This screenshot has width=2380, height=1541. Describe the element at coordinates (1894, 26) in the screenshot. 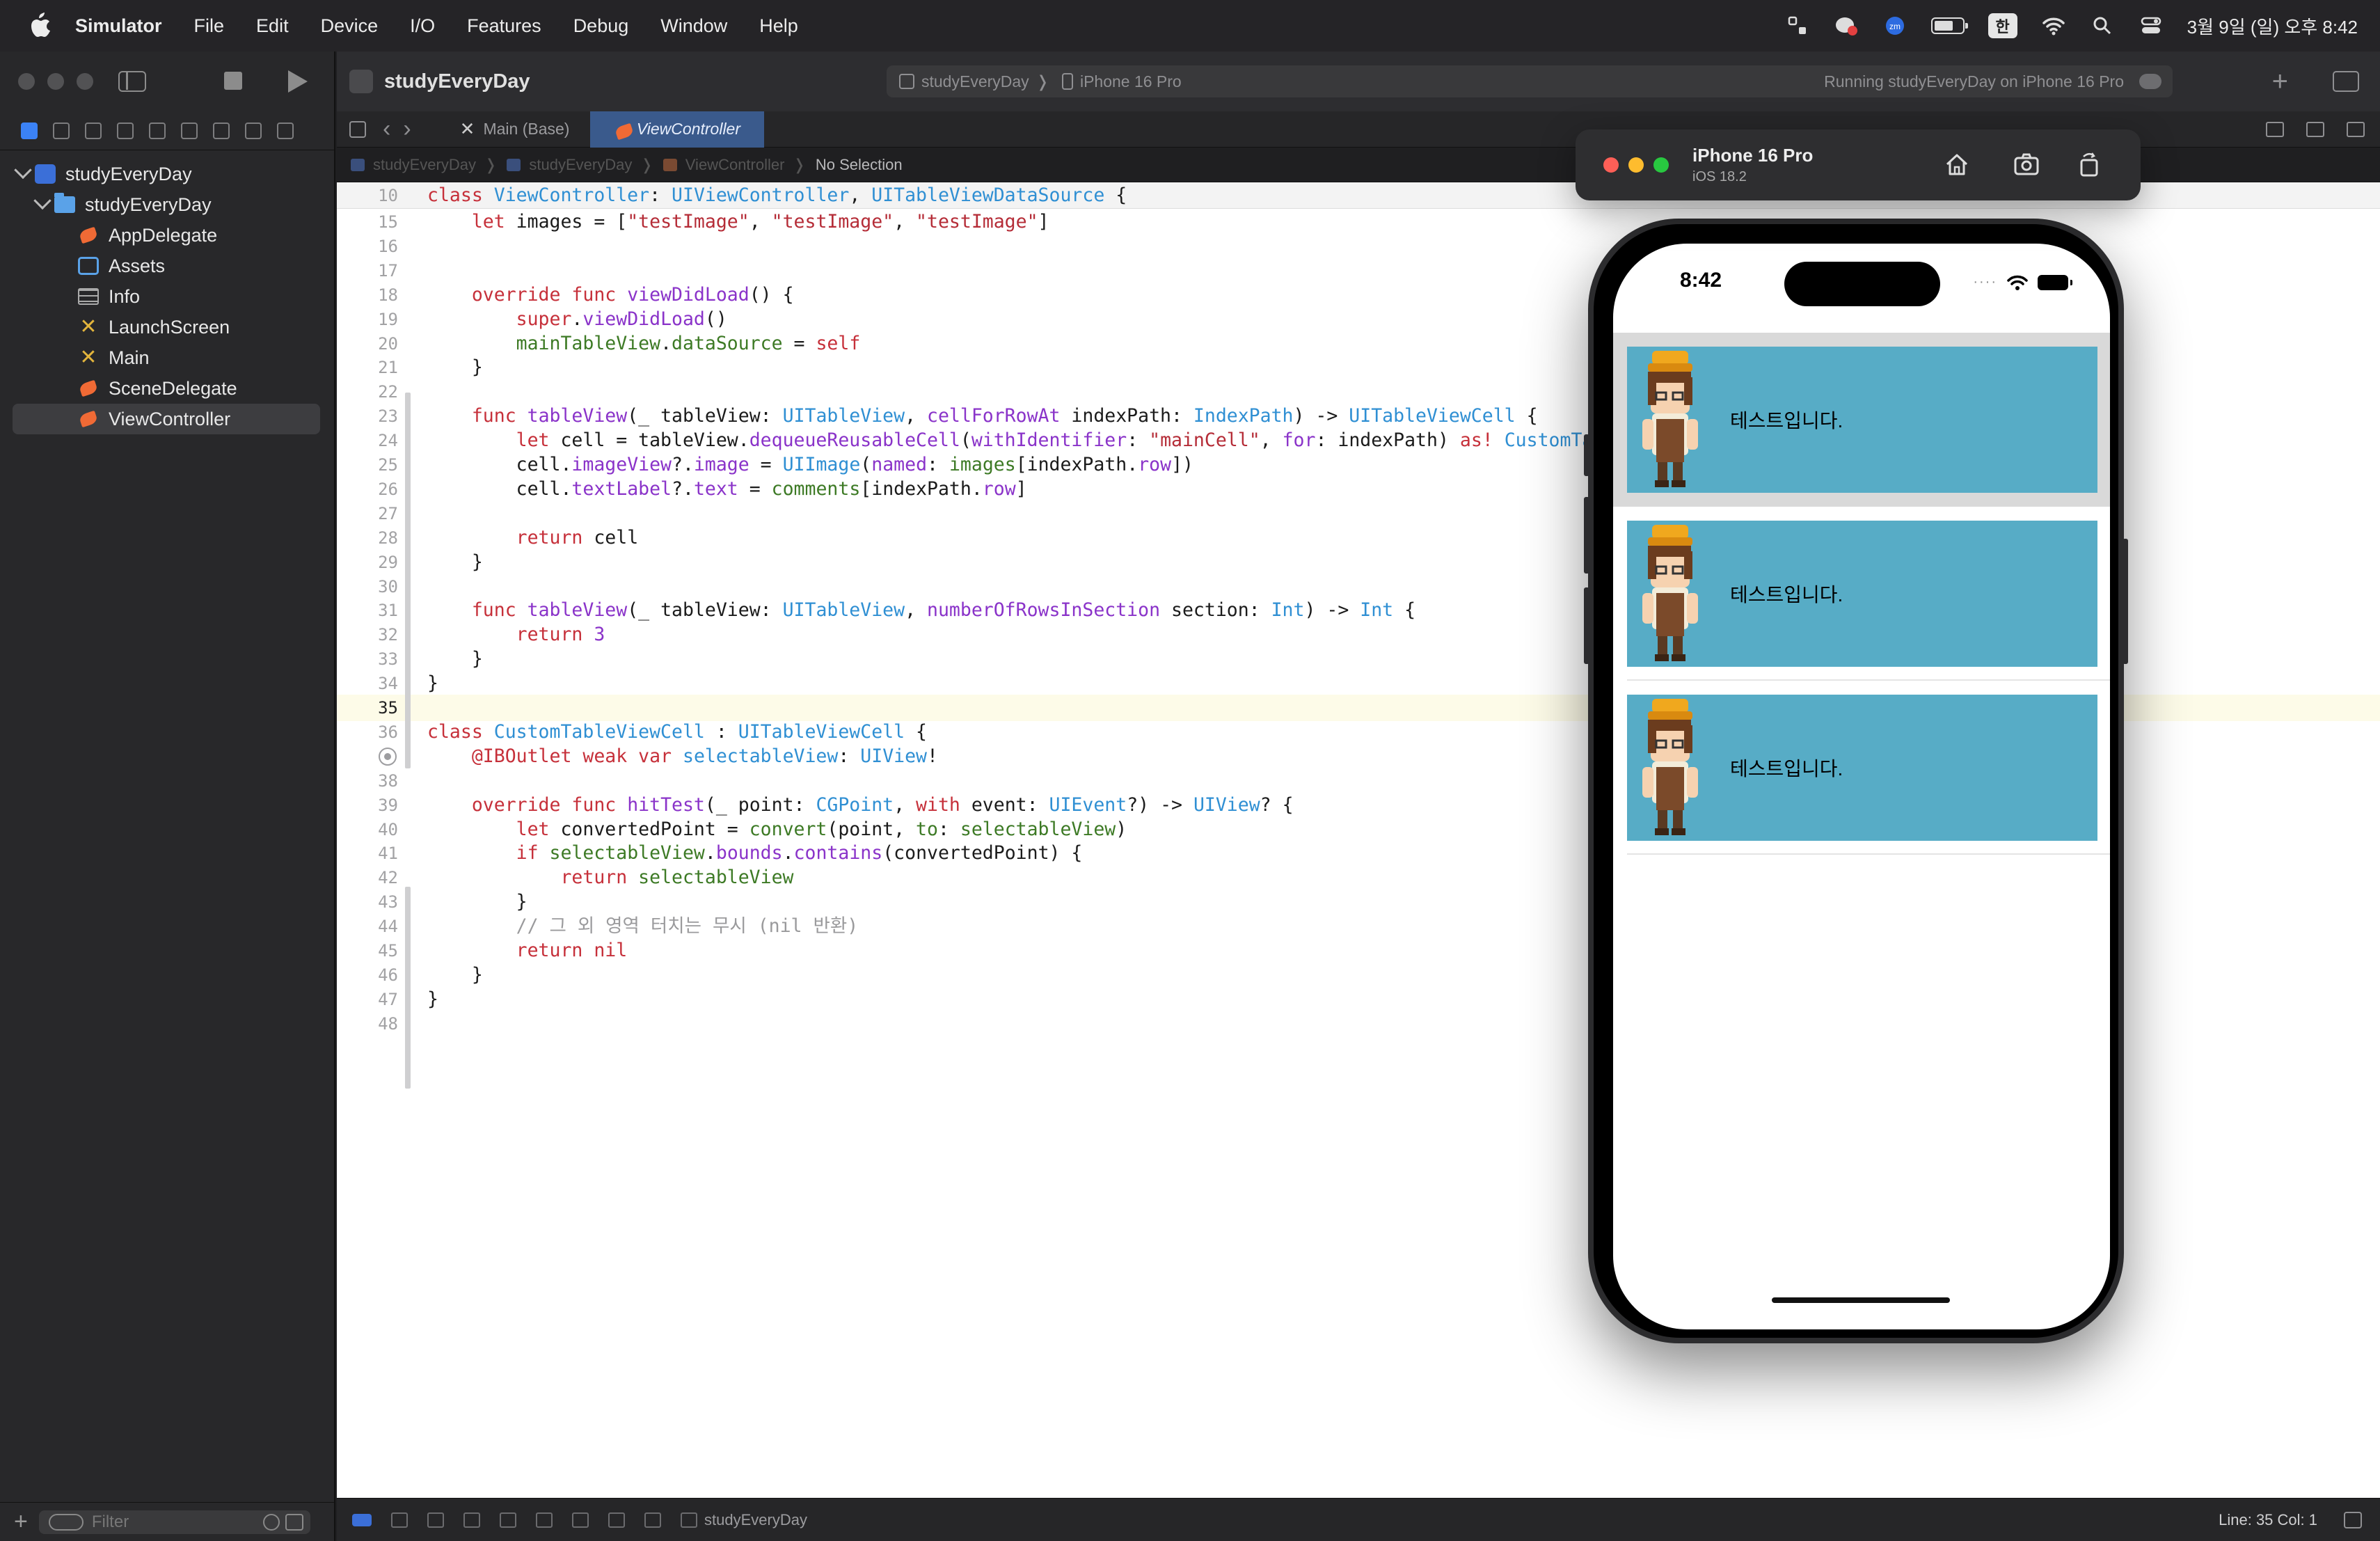

I see `zoom-icon: zm` at that location.